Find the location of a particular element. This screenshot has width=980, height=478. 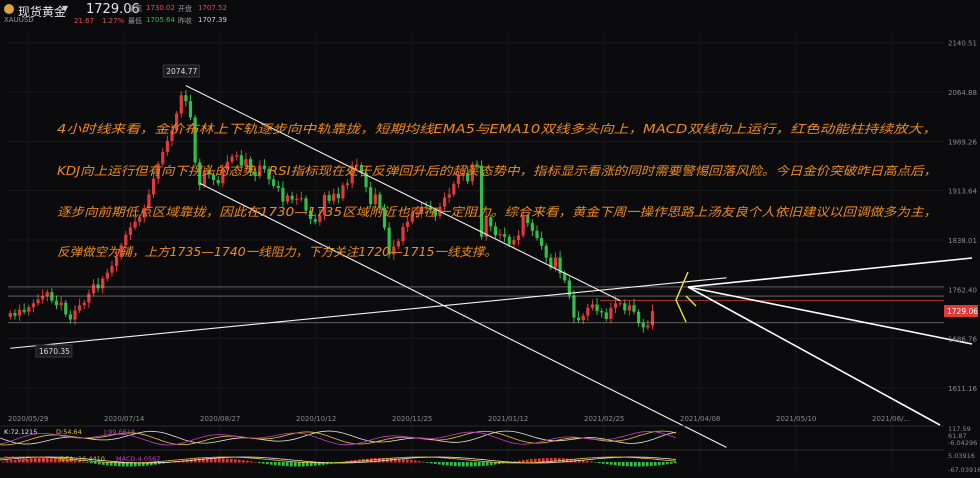

macd-dif-value: DIF:-14.4126 is located at coordinates (25, 459).